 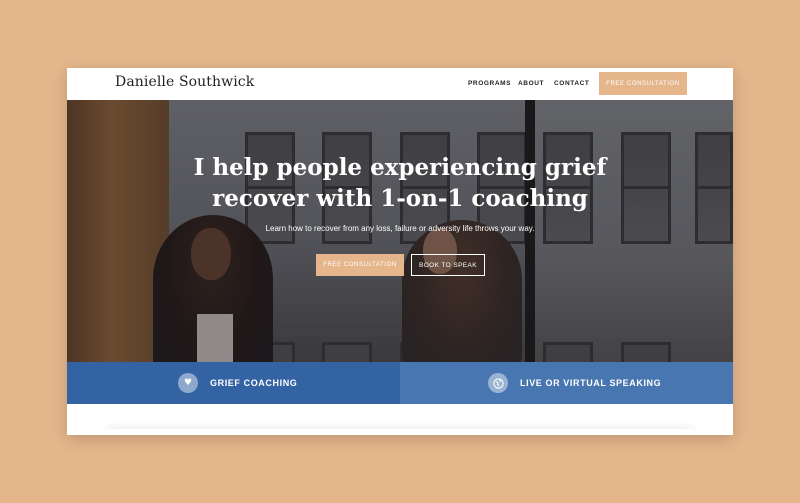 I want to click on heart-icon: ♥, so click(x=188, y=383).